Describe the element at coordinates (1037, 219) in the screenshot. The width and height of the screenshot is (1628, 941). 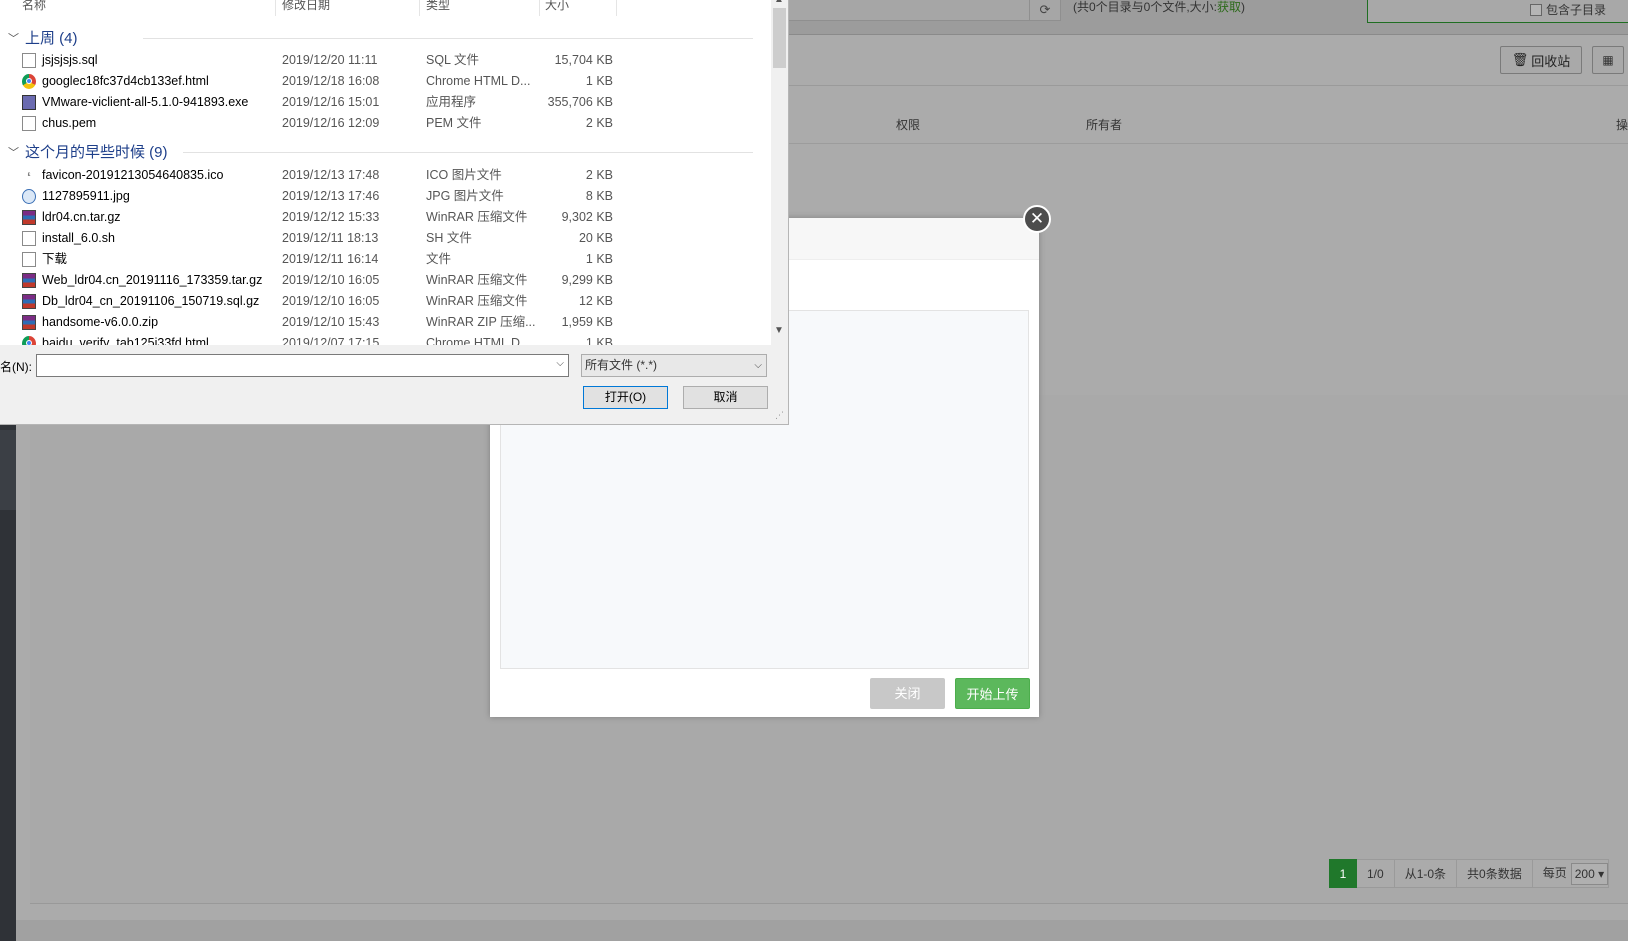
I see `close-icon: ✕` at that location.